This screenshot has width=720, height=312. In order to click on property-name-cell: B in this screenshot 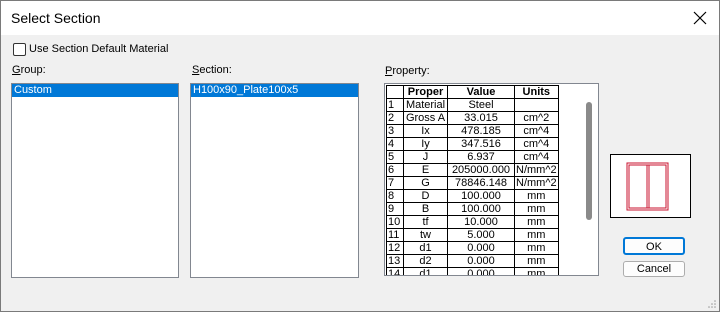, I will do `click(425, 209)`.